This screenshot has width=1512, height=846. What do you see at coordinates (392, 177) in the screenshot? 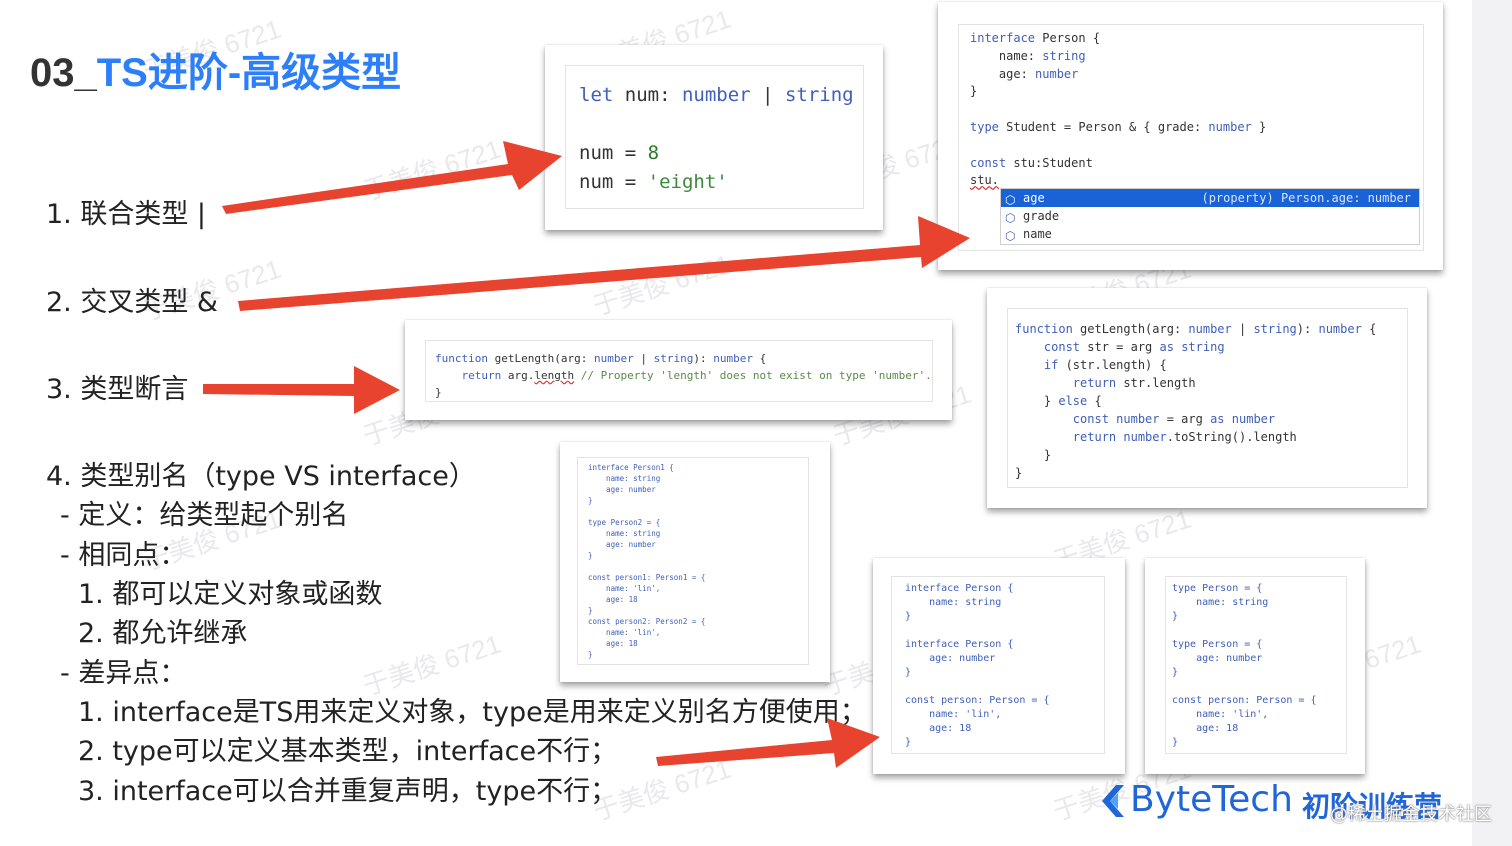
I see `arrow-union` at bounding box center [392, 177].